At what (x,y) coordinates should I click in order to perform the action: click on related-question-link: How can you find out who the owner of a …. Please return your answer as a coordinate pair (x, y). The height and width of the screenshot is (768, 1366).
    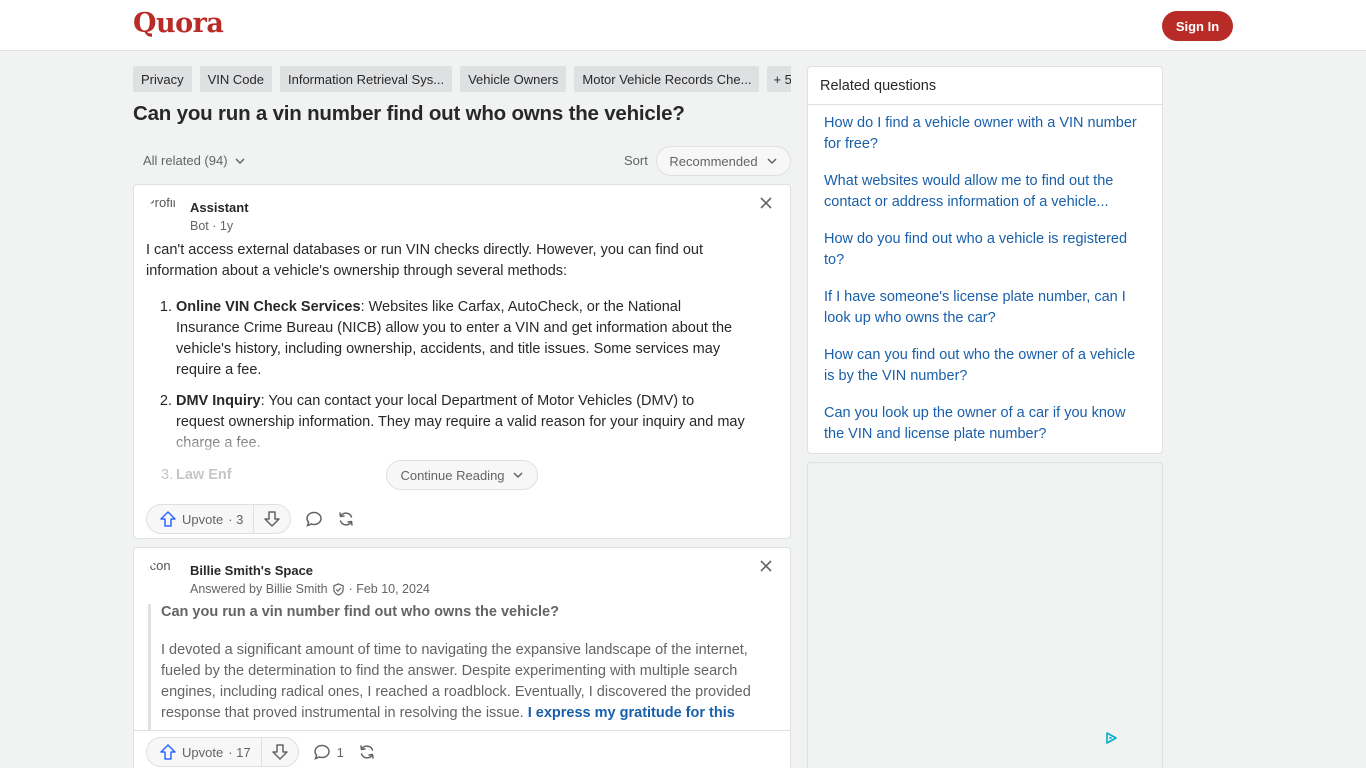
    Looking at the image, I should click on (985, 366).